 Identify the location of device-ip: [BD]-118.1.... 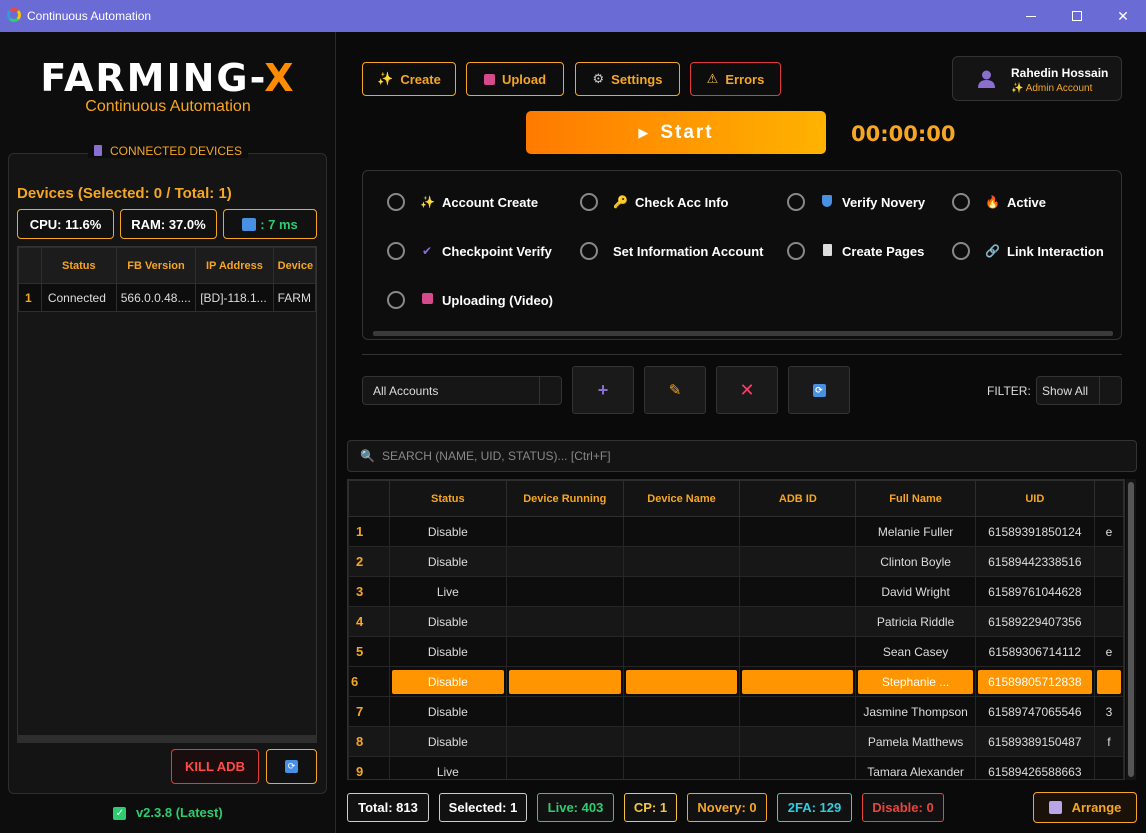
(234, 297).